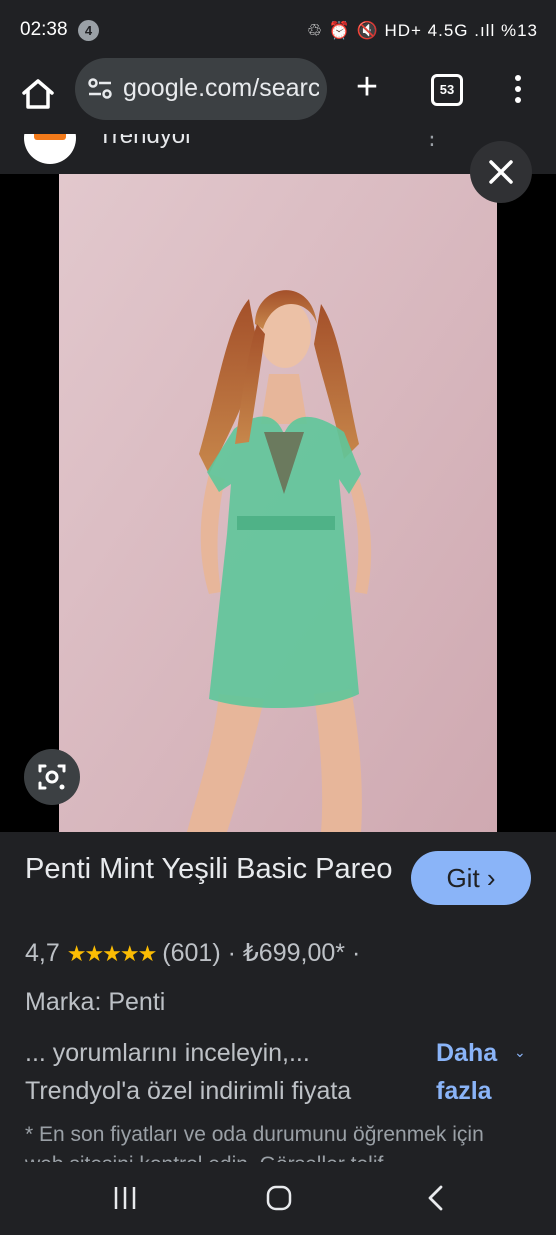  What do you see at coordinates (100, 89) in the screenshot?
I see `site-settings-icon` at bounding box center [100, 89].